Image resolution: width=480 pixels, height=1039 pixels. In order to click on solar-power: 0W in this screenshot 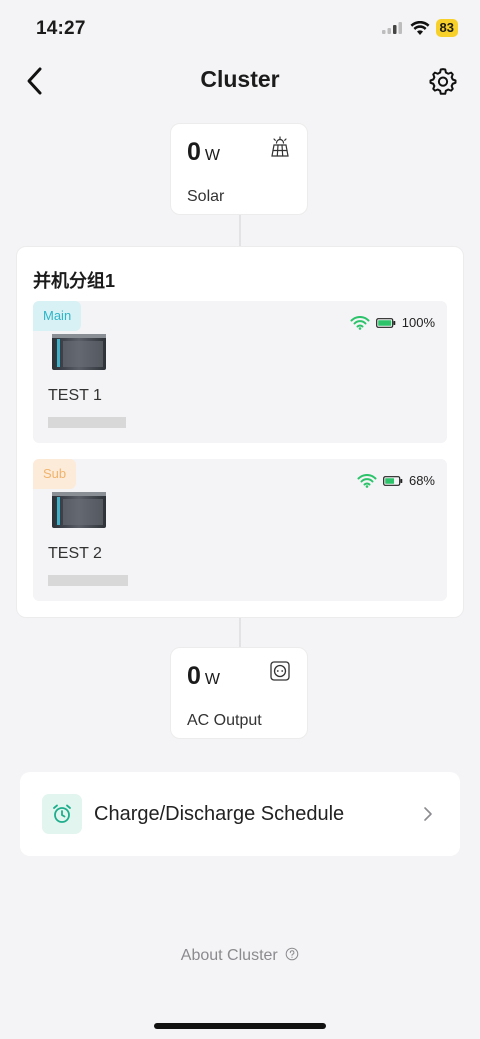, I will do `click(203, 152)`.